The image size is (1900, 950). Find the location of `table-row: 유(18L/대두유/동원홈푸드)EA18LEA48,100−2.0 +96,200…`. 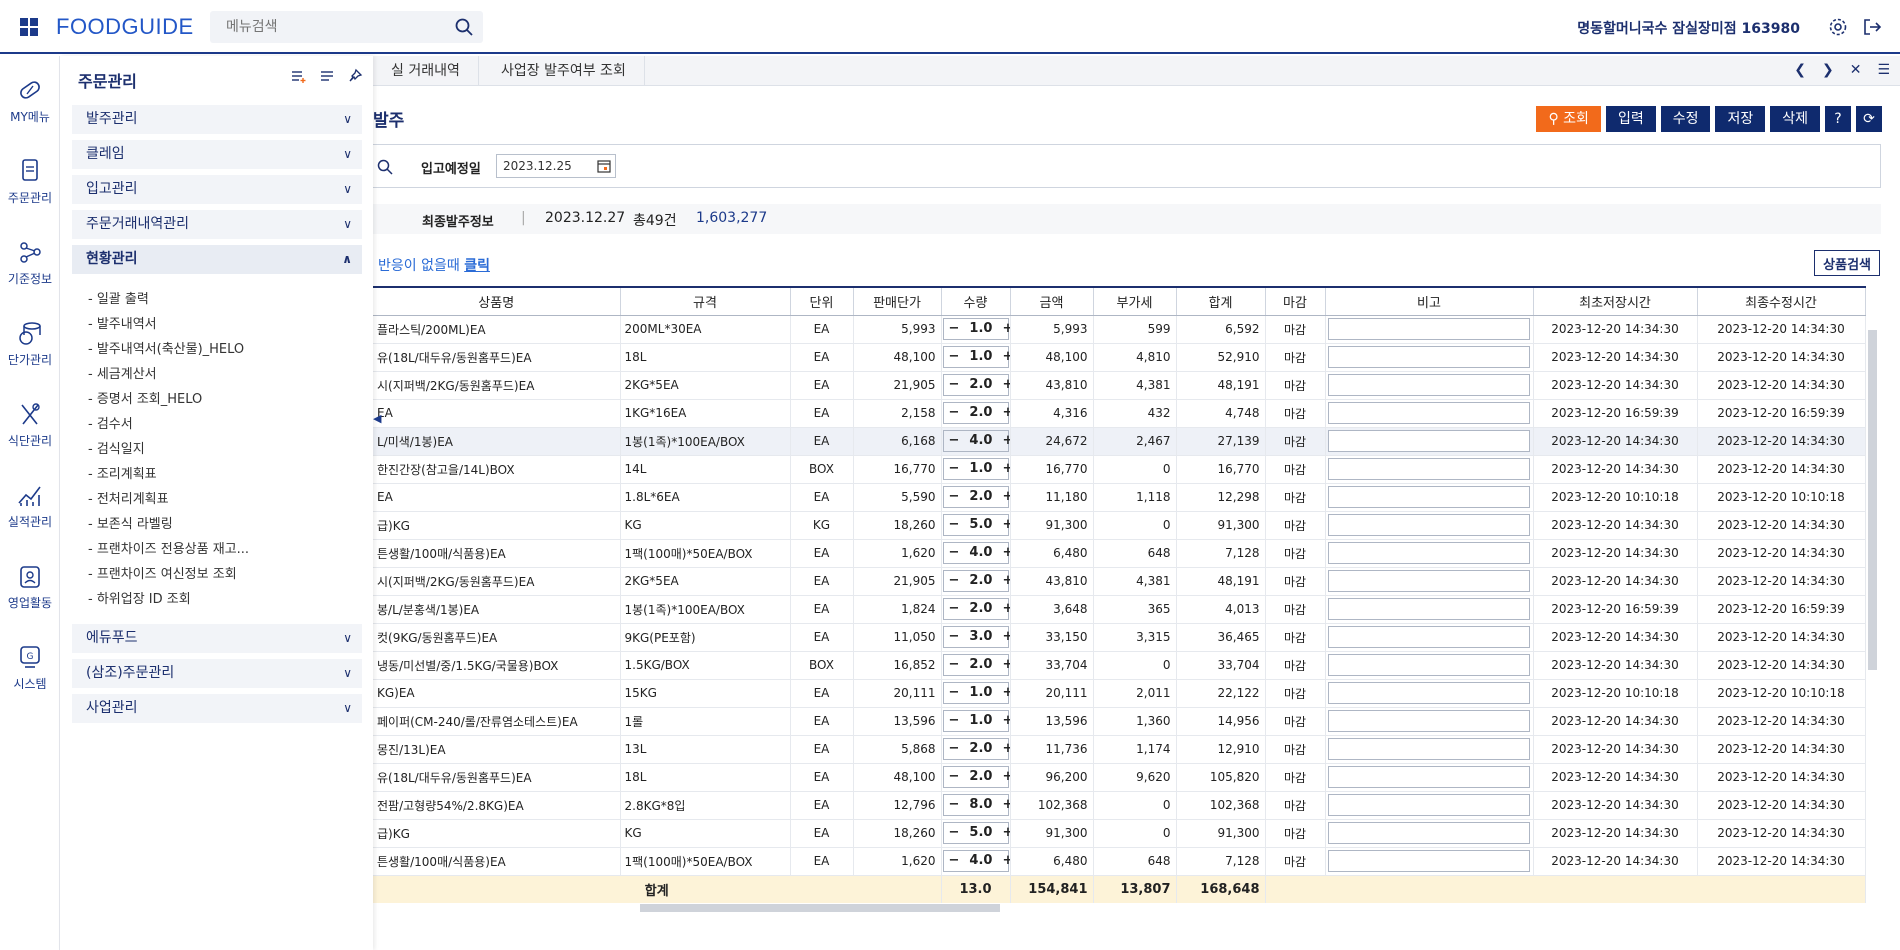

table-row: 유(18L/대두유/동원홈푸드)EA18LEA48,100−2.0 +96,200… is located at coordinates (1119, 777).